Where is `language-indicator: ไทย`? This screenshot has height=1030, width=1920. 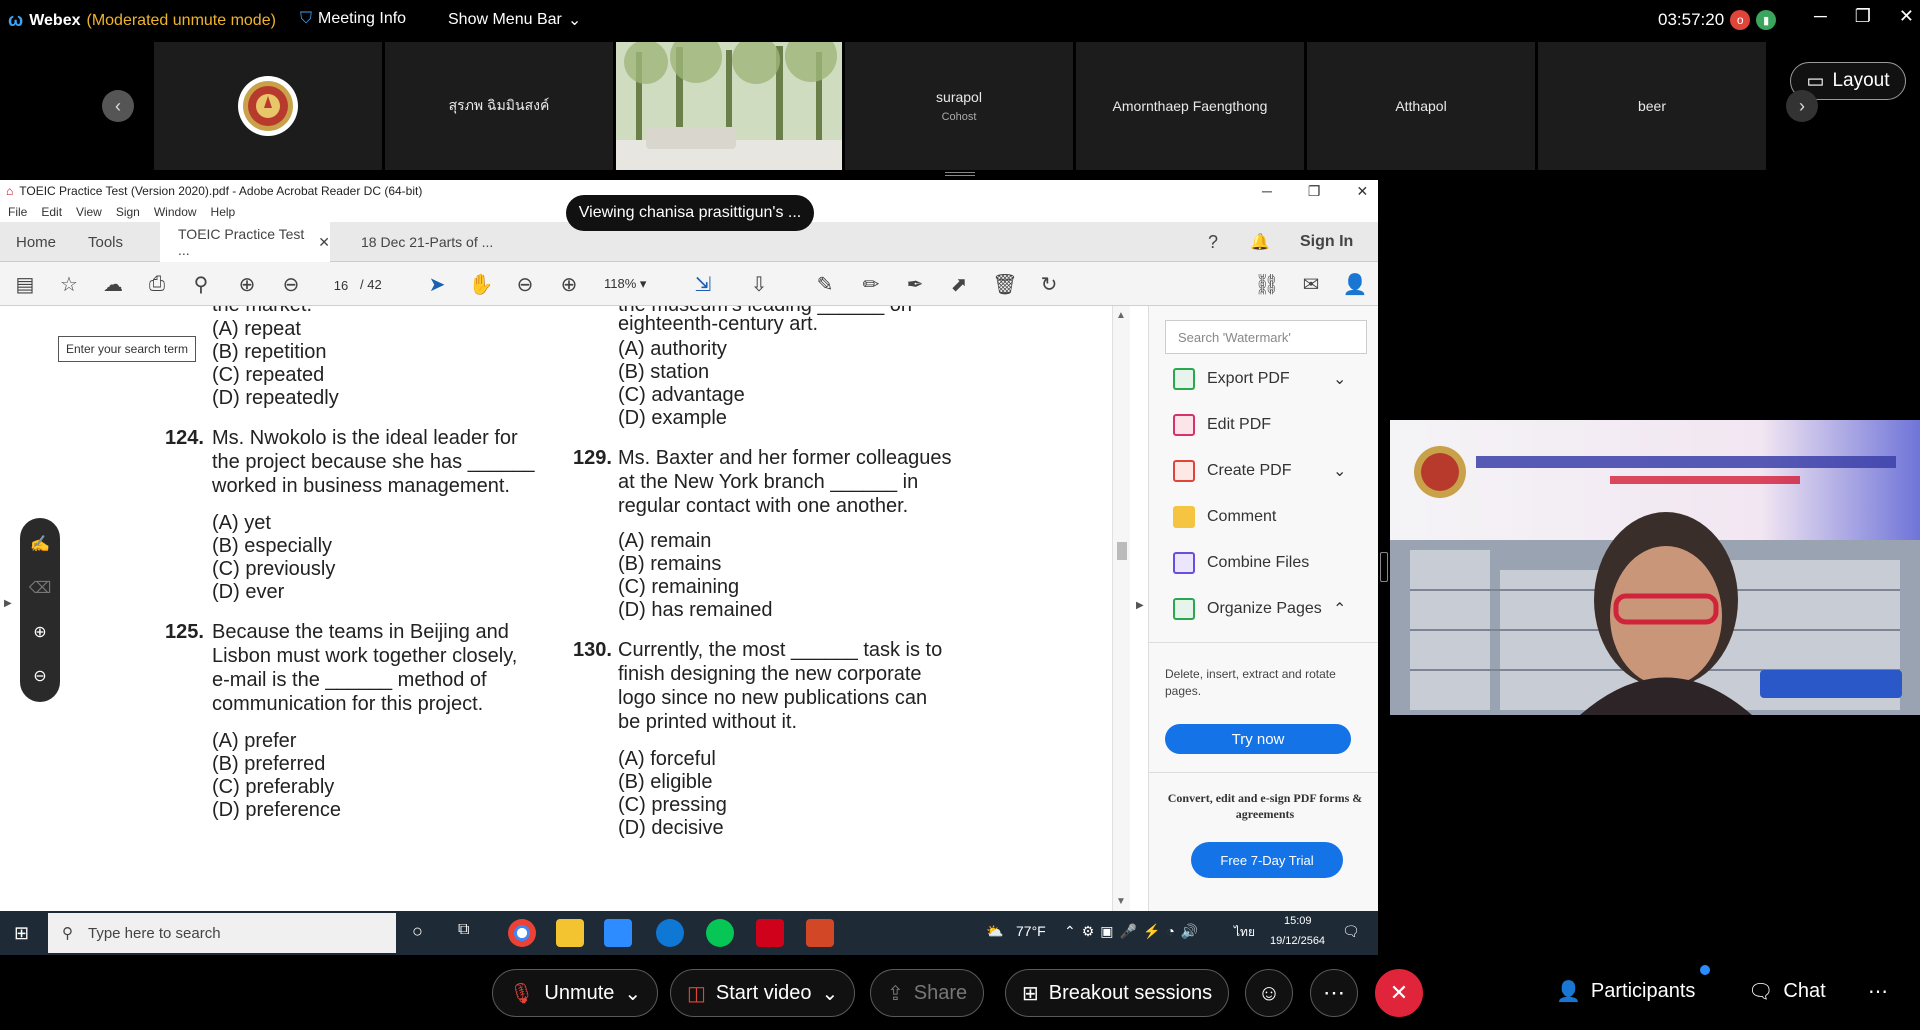 language-indicator: ไทย is located at coordinates (1244, 932).